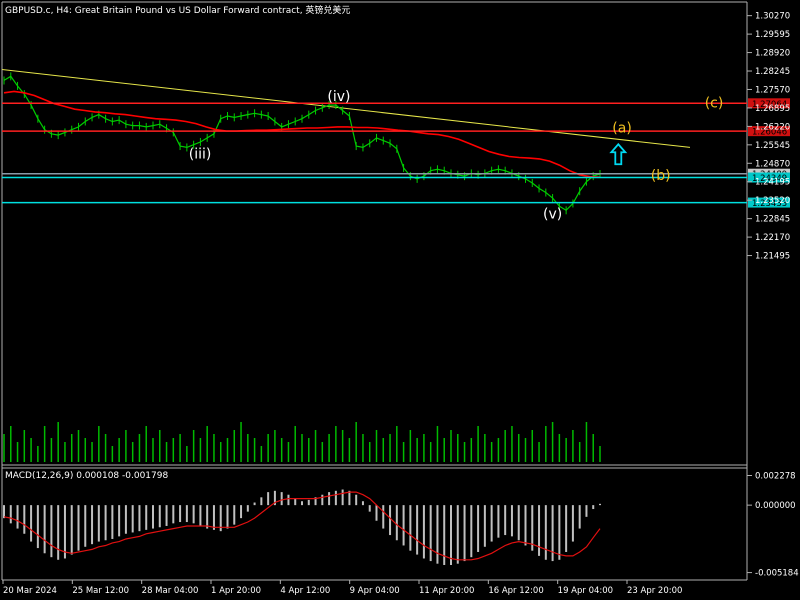 The height and width of the screenshot is (600, 800). Describe the element at coordinates (772, 201) in the screenshot. I see `price-tick-label: 1.23520` at that location.